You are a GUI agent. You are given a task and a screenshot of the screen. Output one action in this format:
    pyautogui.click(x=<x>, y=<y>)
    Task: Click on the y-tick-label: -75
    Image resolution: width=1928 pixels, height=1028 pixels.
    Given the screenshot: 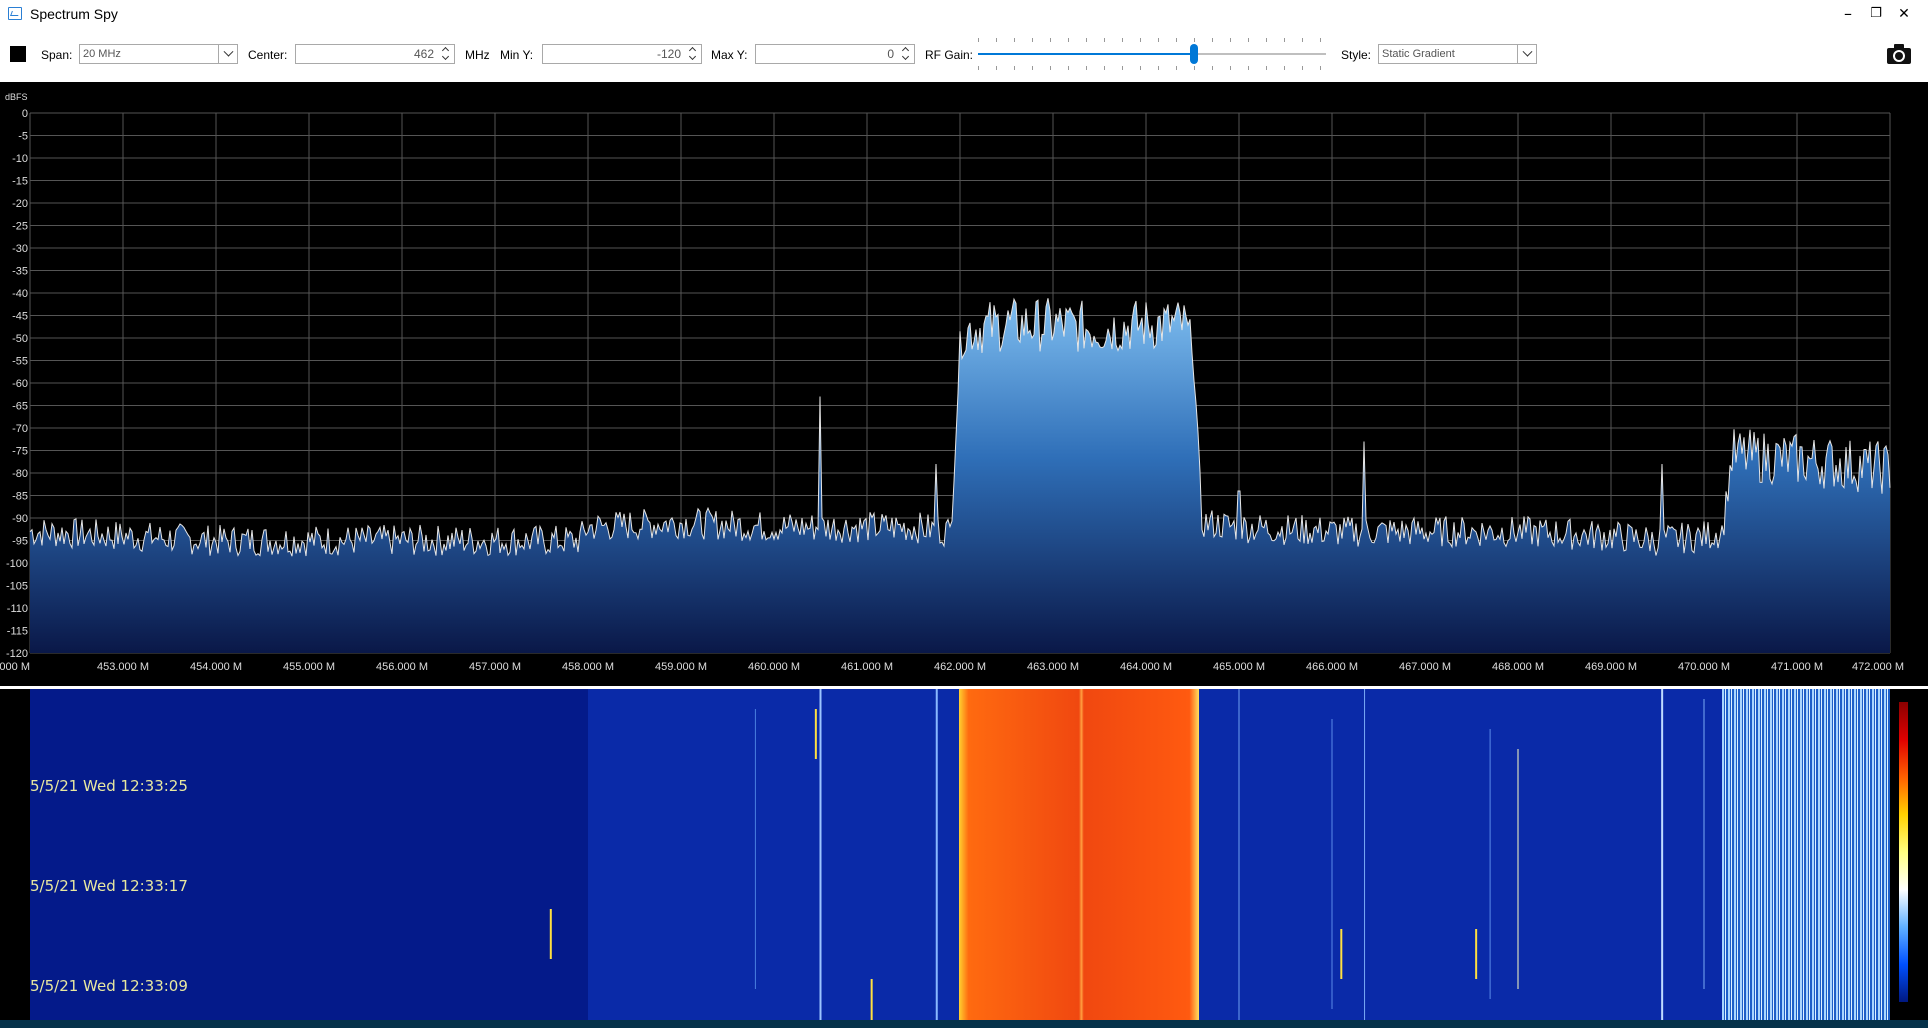 What is the action you would take?
    pyautogui.click(x=20, y=452)
    